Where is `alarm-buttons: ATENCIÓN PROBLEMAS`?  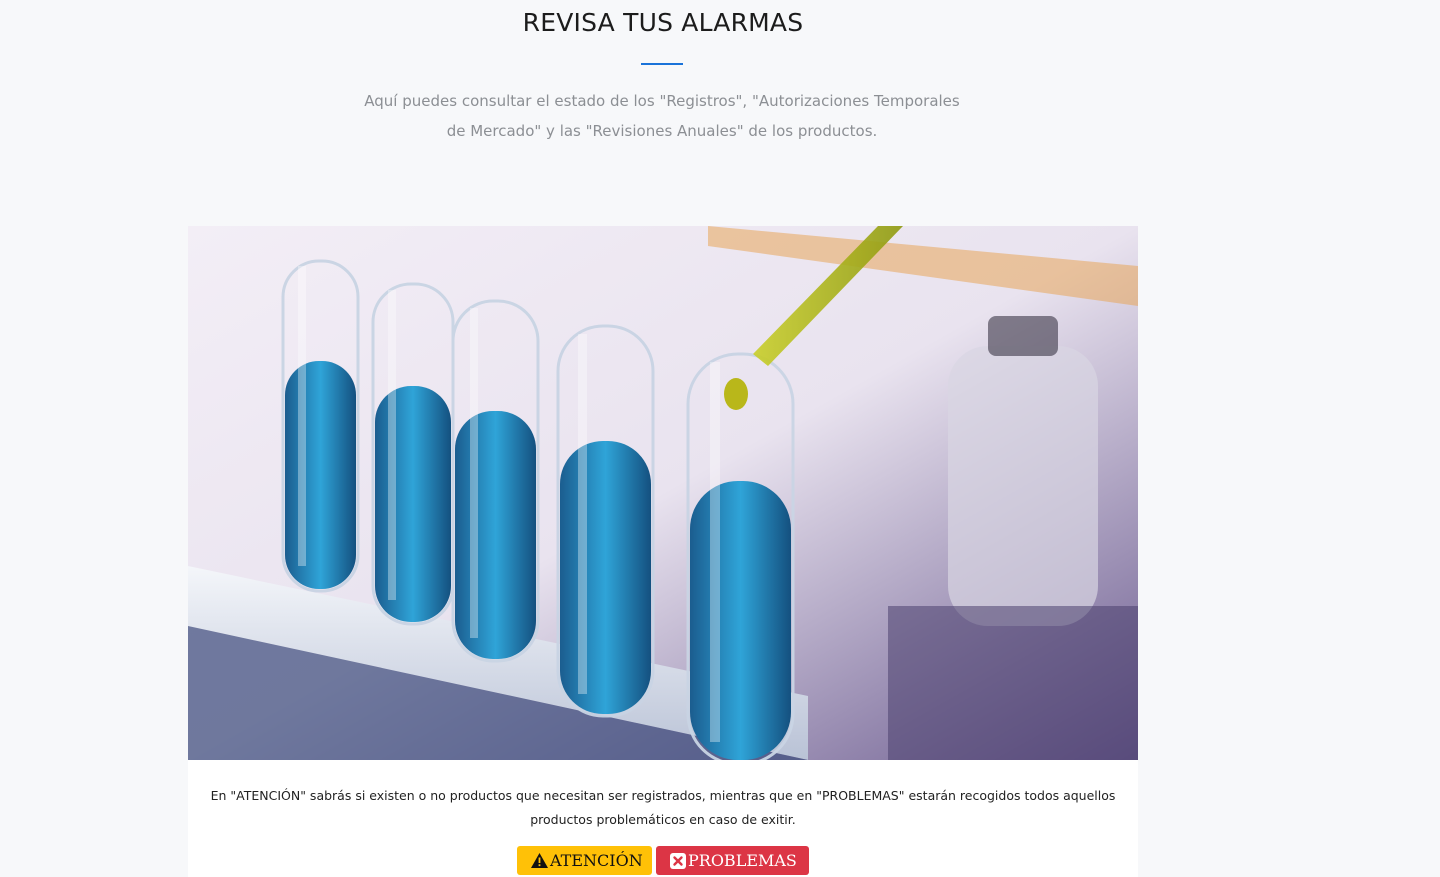 alarm-buttons: ATENCIÓN PROBLEMAS is located at coordinates (663, 860).